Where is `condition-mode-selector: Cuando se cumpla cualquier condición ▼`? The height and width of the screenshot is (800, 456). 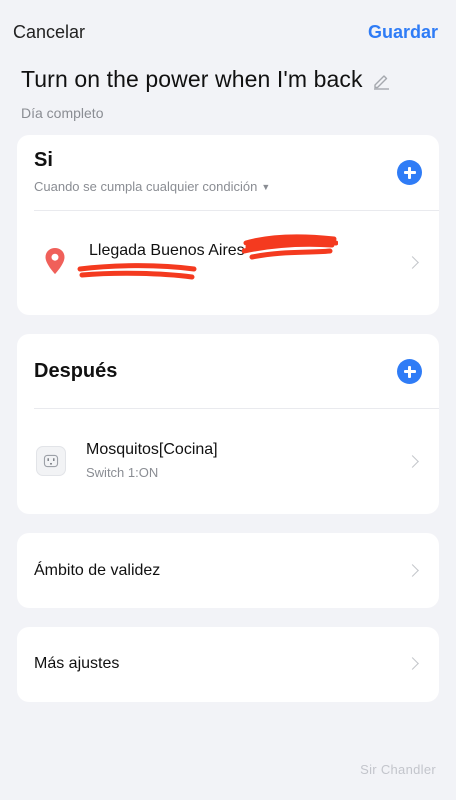
condition-mode-selector: Cuando se cumpla cualquier condición ▼ is located at coordinates (152, 186).